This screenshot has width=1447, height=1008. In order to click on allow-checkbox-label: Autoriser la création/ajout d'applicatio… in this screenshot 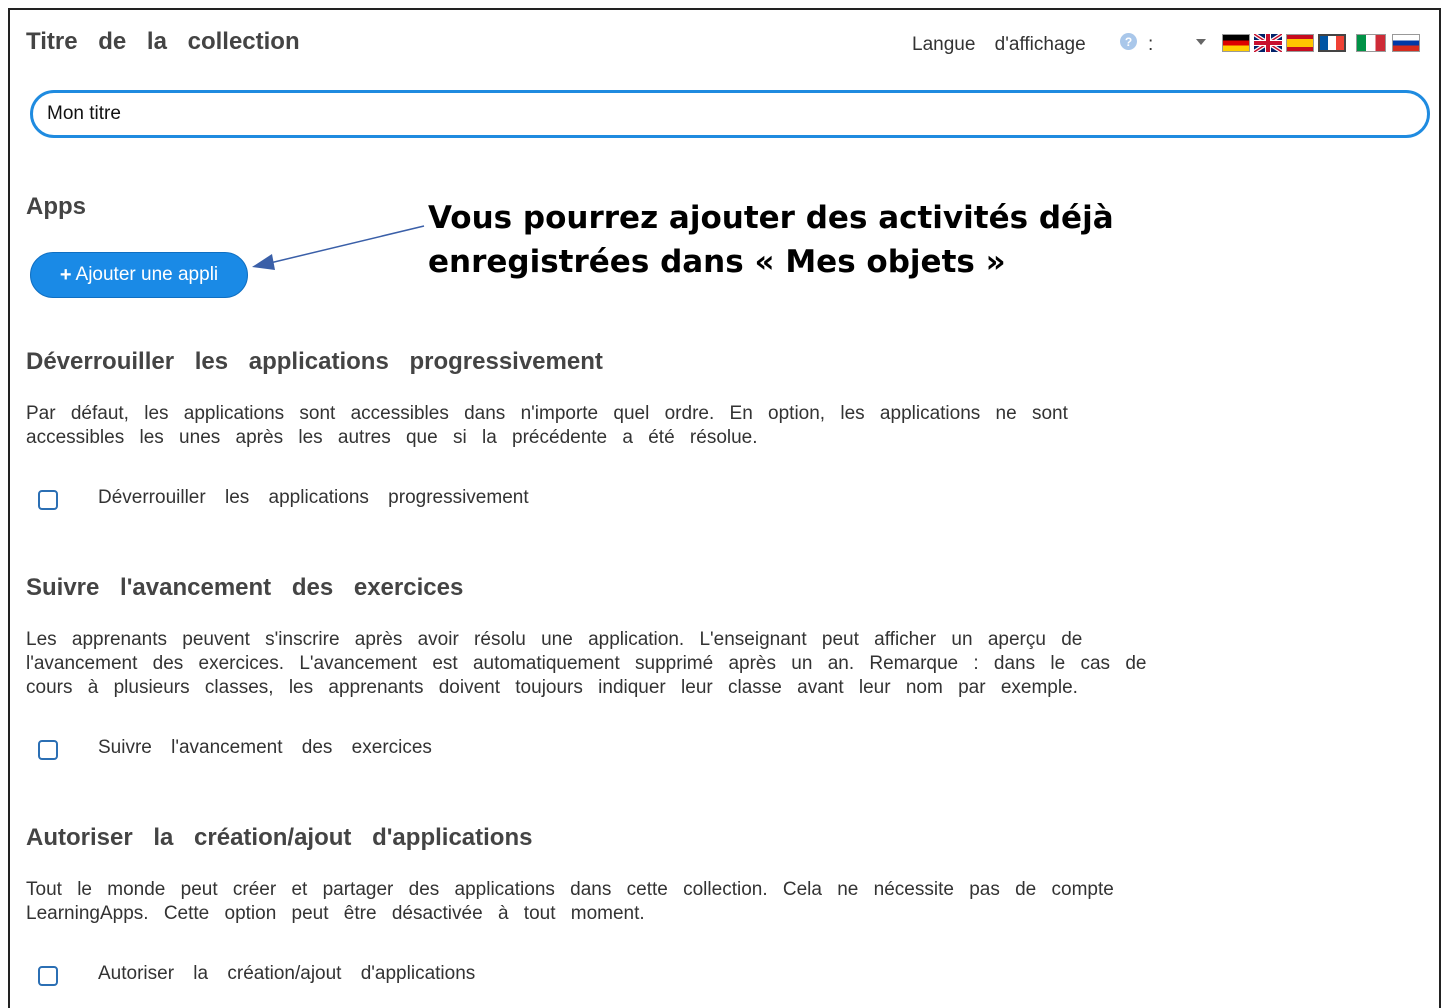, I will do `click(286, 974)`.